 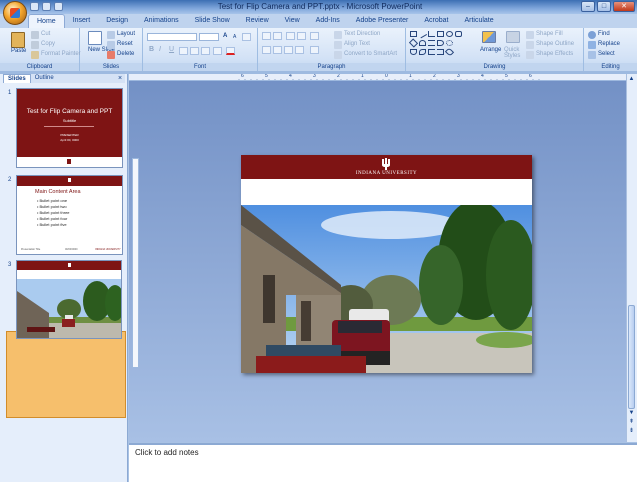 What do you see at coordinates (212, 21) in the screenshot?
I see `tab-slide-show: Slide Show` at bounding box center [212, 21].